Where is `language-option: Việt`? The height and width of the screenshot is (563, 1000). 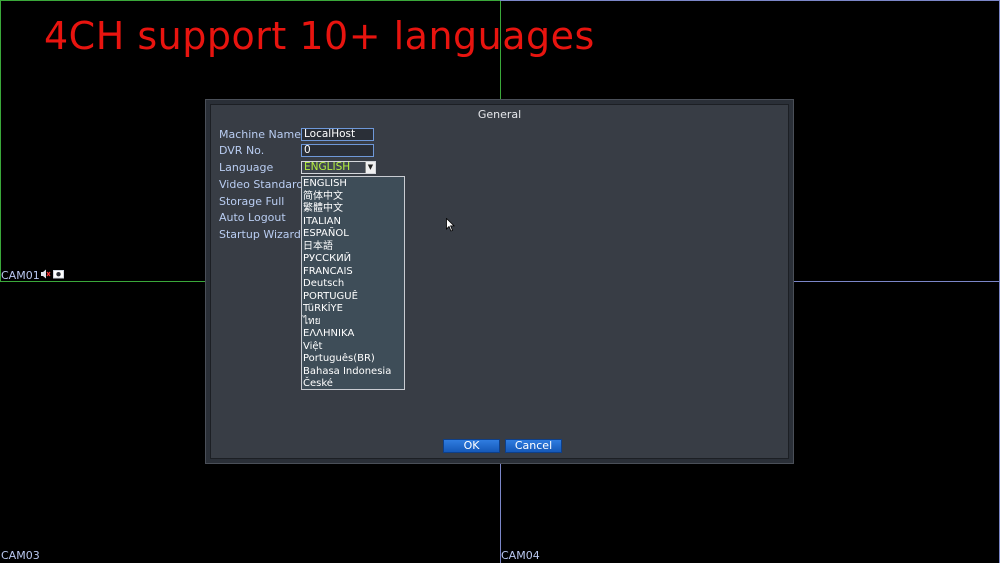
language-option: Việt is located at coordinates (353, 347).